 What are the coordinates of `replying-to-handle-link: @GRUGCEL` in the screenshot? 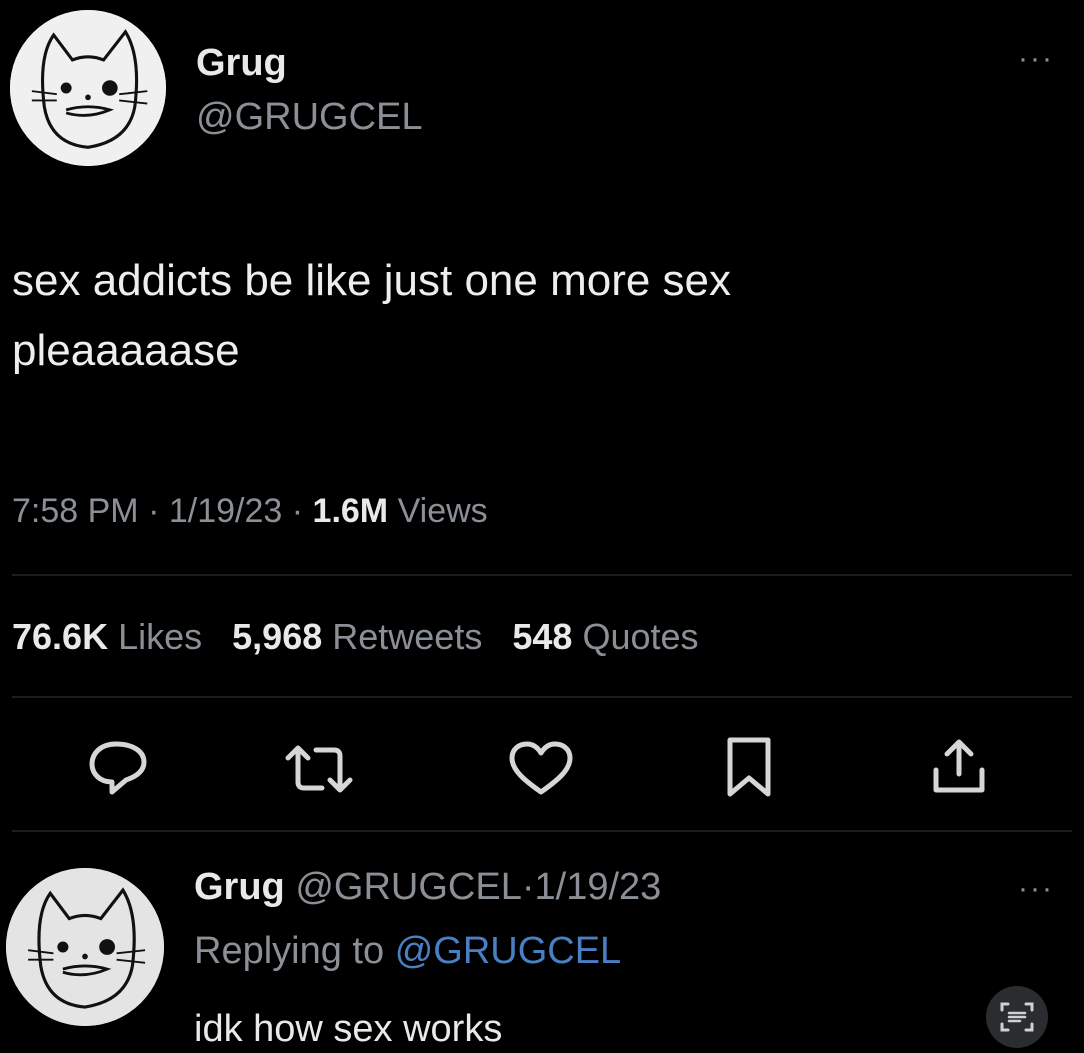 It's located at (508, 951).